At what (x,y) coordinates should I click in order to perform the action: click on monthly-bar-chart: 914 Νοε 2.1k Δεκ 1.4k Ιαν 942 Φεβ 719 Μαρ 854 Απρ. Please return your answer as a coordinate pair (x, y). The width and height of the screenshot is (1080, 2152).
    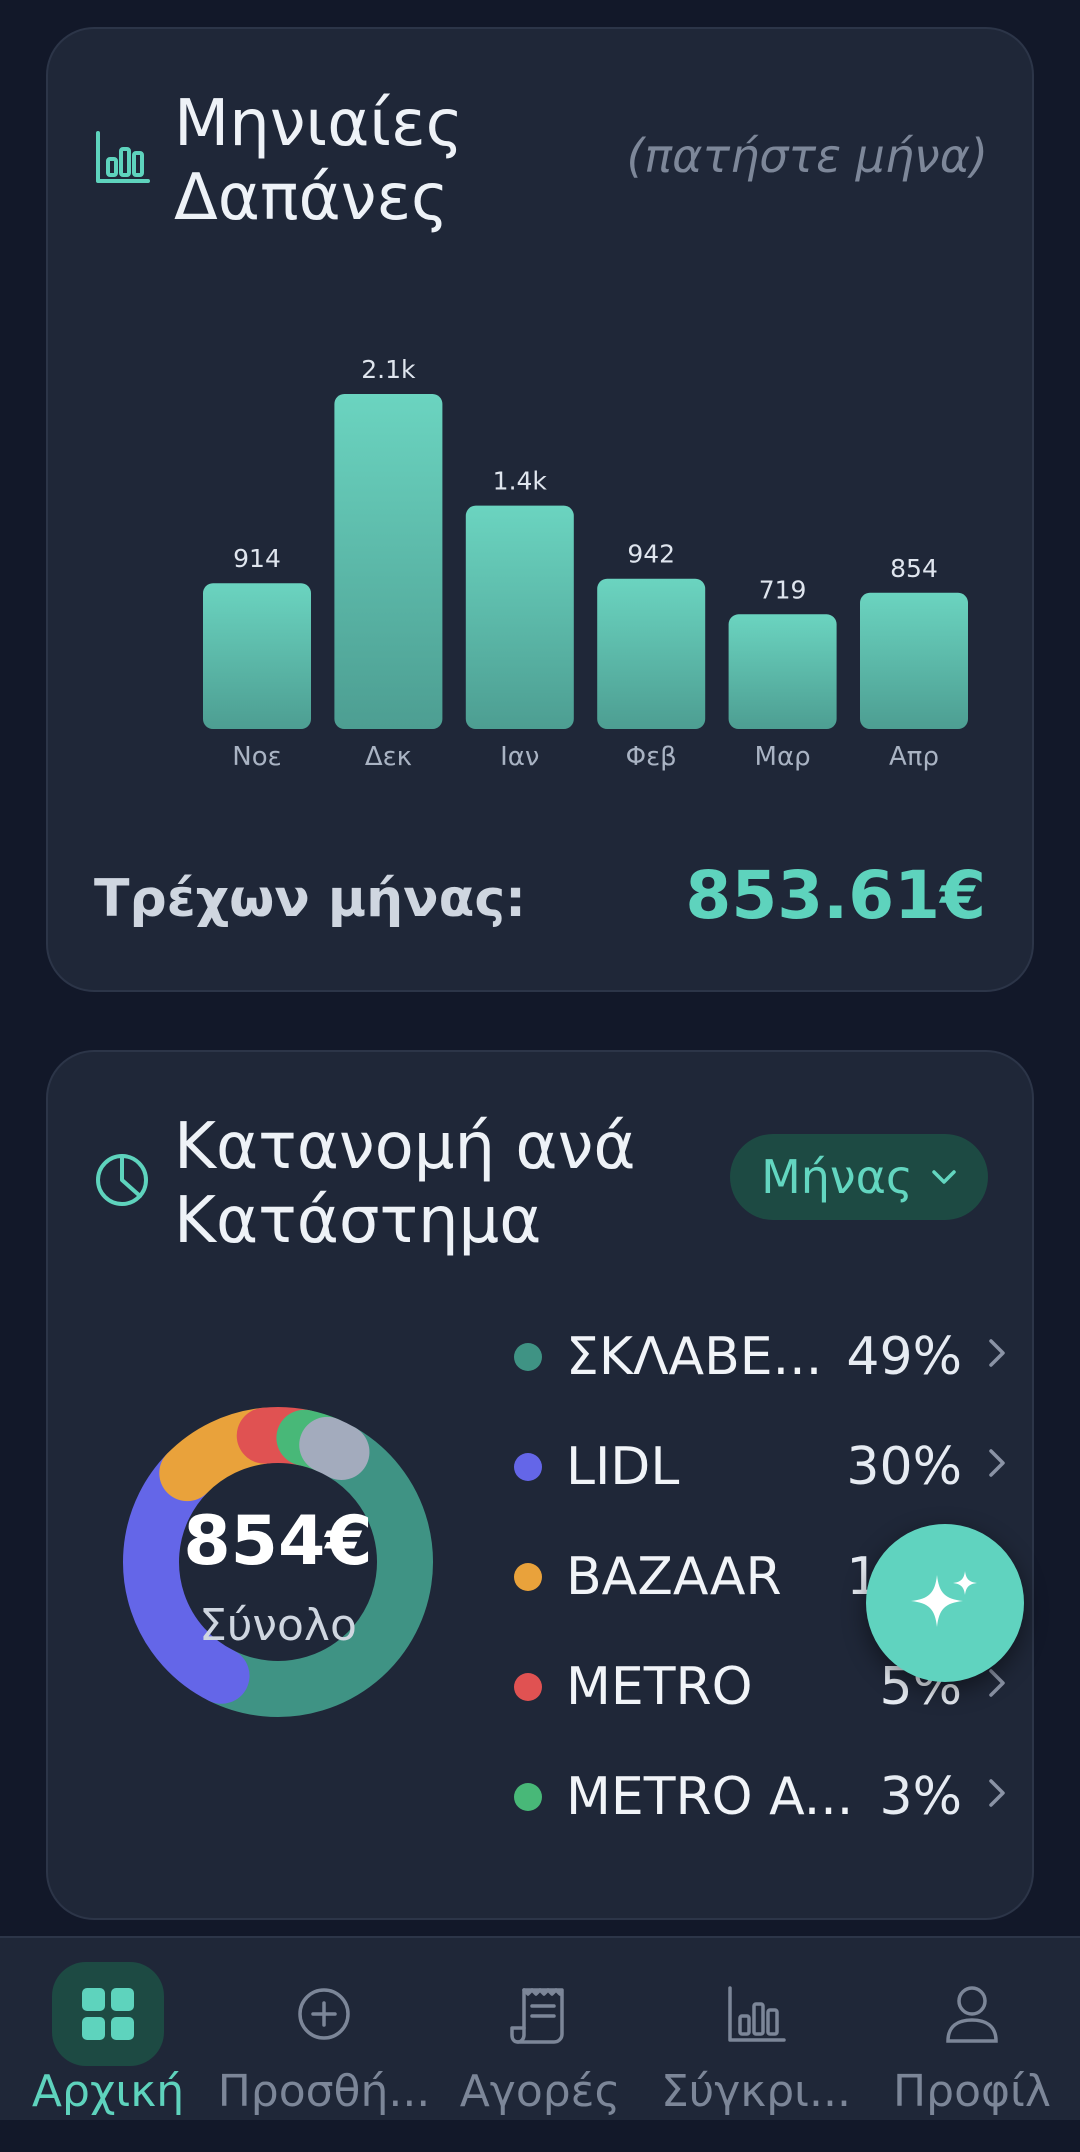
    Looking at the image, I should click on (585, 563).